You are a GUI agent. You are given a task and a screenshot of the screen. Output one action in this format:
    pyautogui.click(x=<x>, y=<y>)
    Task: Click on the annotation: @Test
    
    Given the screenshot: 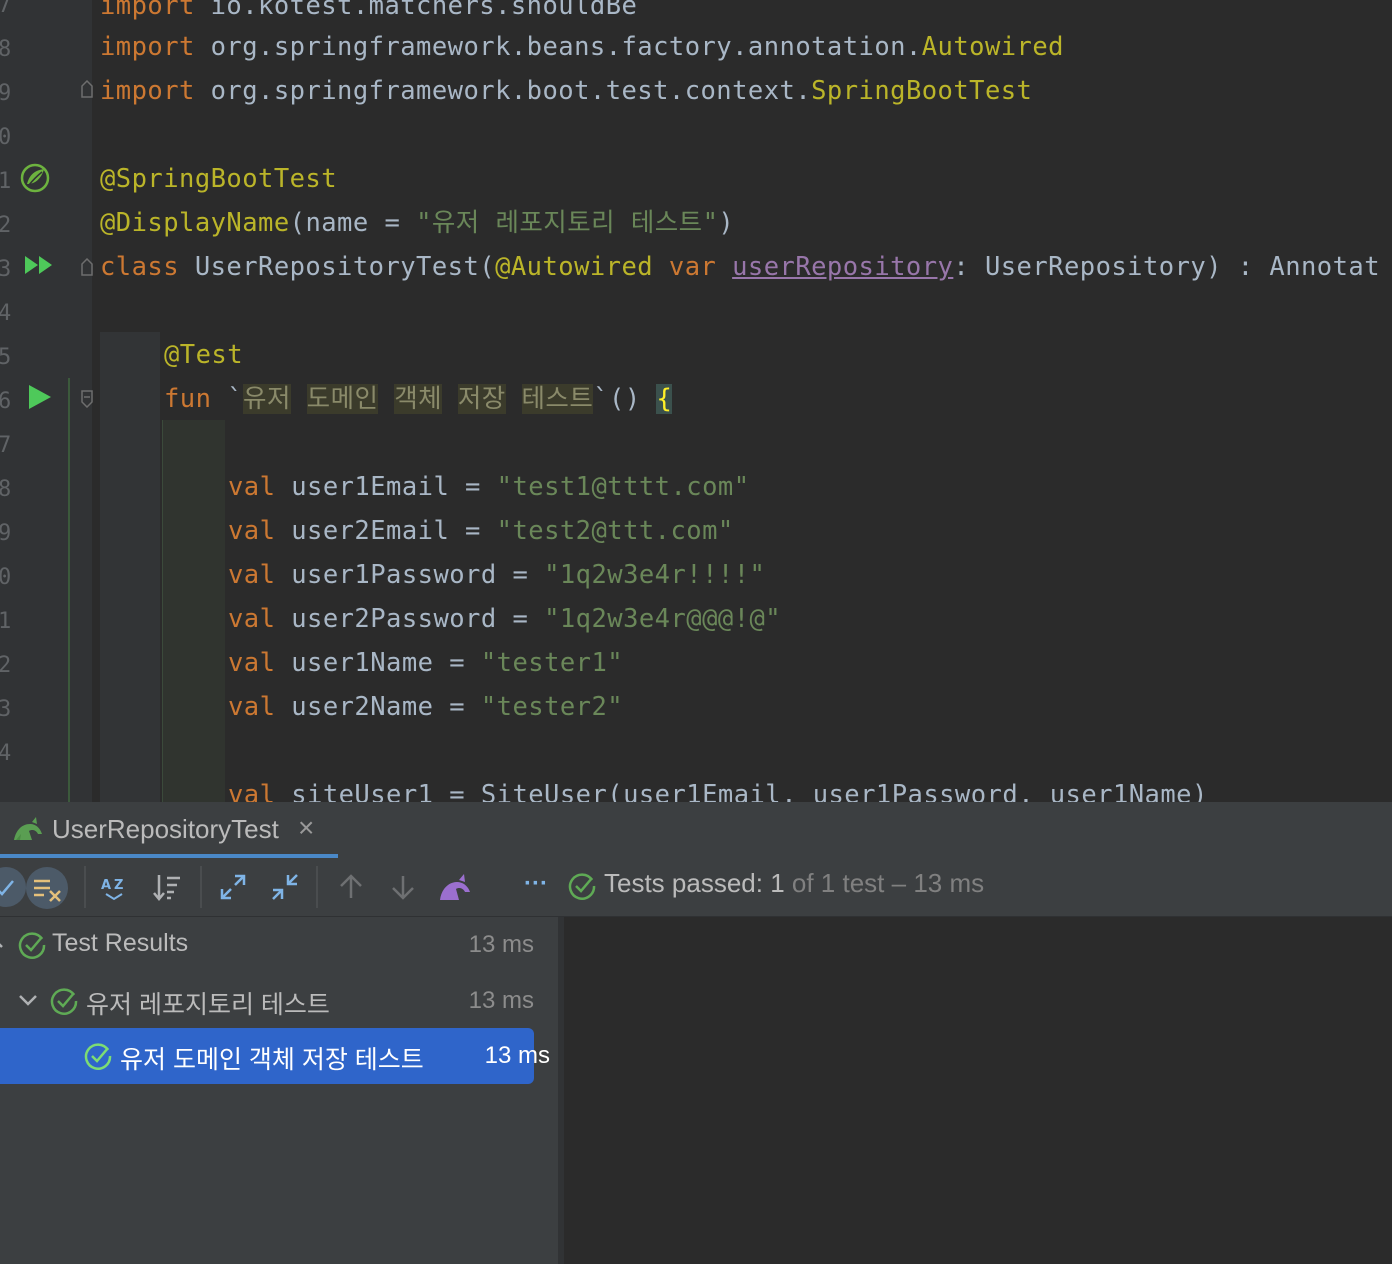 What is the action you would take?
    pyautogui.click(x=204, y=355)
    